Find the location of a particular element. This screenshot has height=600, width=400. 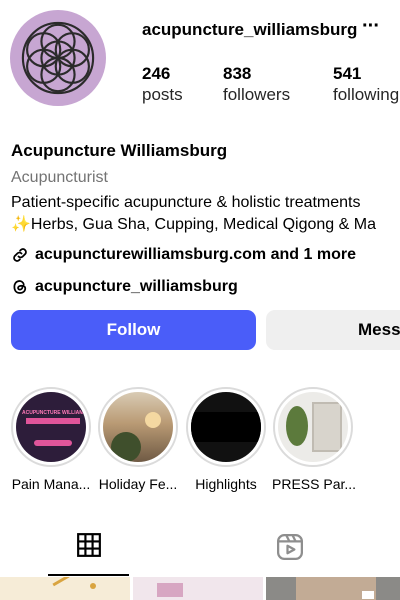

threads-link: acupuncture_williamsburg is located at coordinates (205, 287).